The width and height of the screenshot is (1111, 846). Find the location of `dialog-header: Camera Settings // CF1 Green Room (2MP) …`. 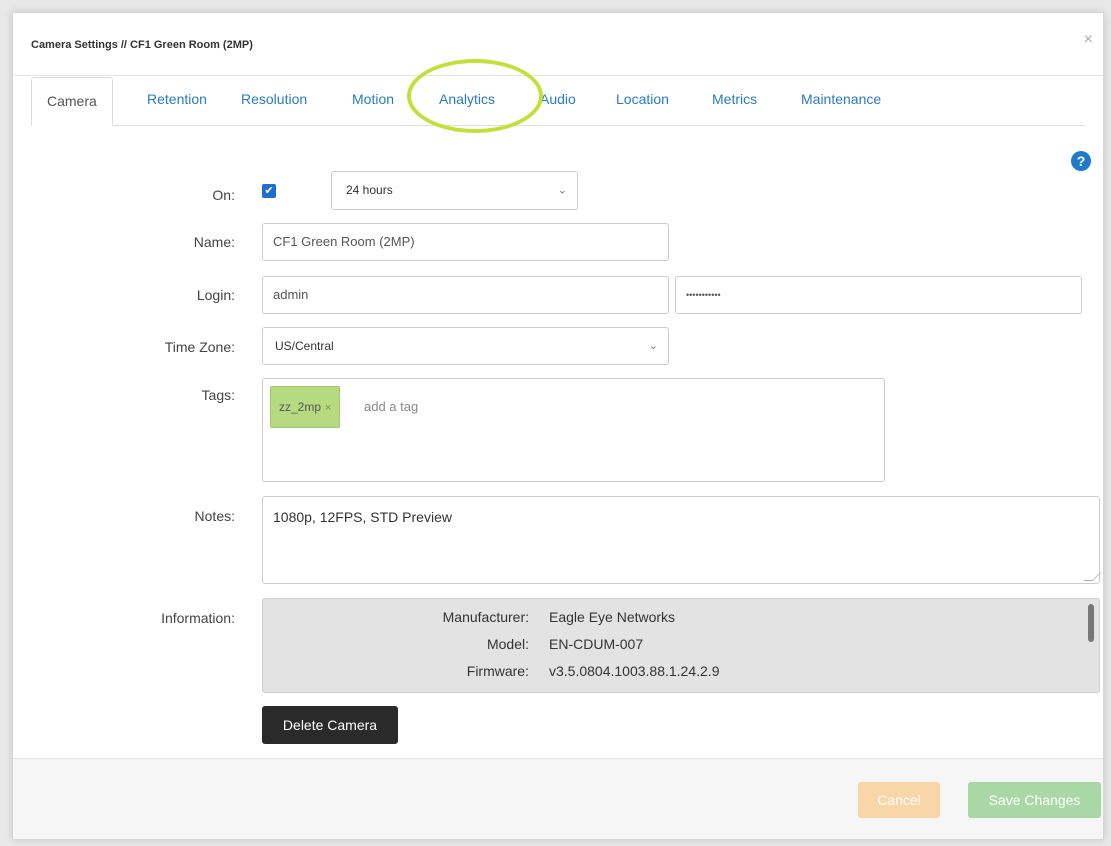

dialog-header: Camera Settings // CF1 Green Room (2MP) … is located at coordinates (558, 44).